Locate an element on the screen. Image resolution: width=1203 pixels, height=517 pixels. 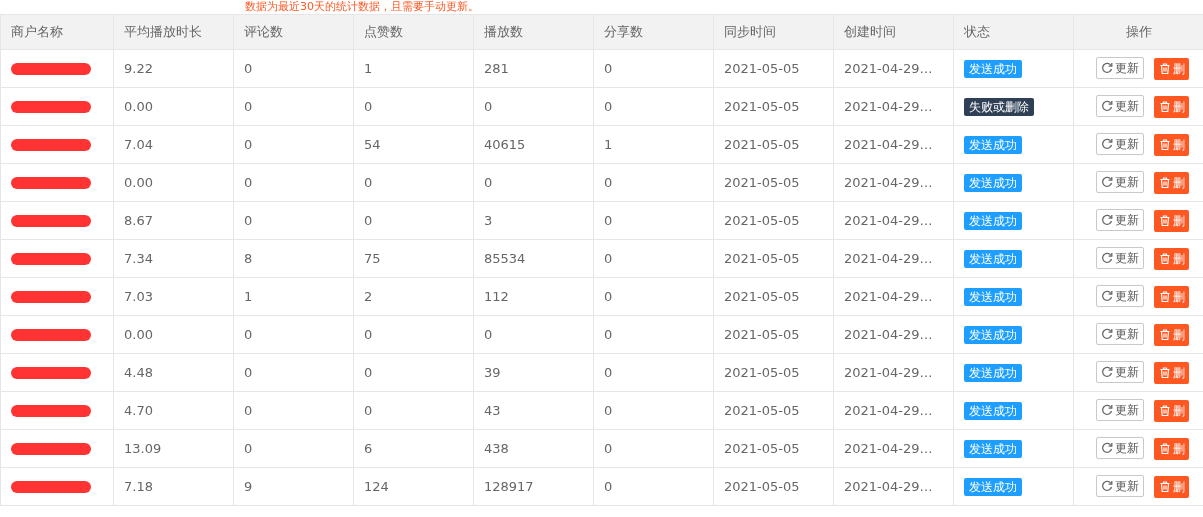
column-header: 平均播放时长 is located at coordinates (173, 32).